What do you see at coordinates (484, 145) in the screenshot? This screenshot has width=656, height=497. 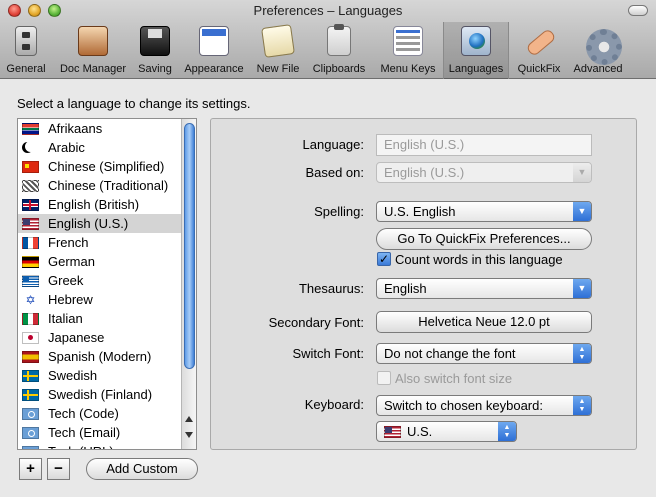 I see `language-name-field: English (U.S.)` at bounding box center [484, 145].